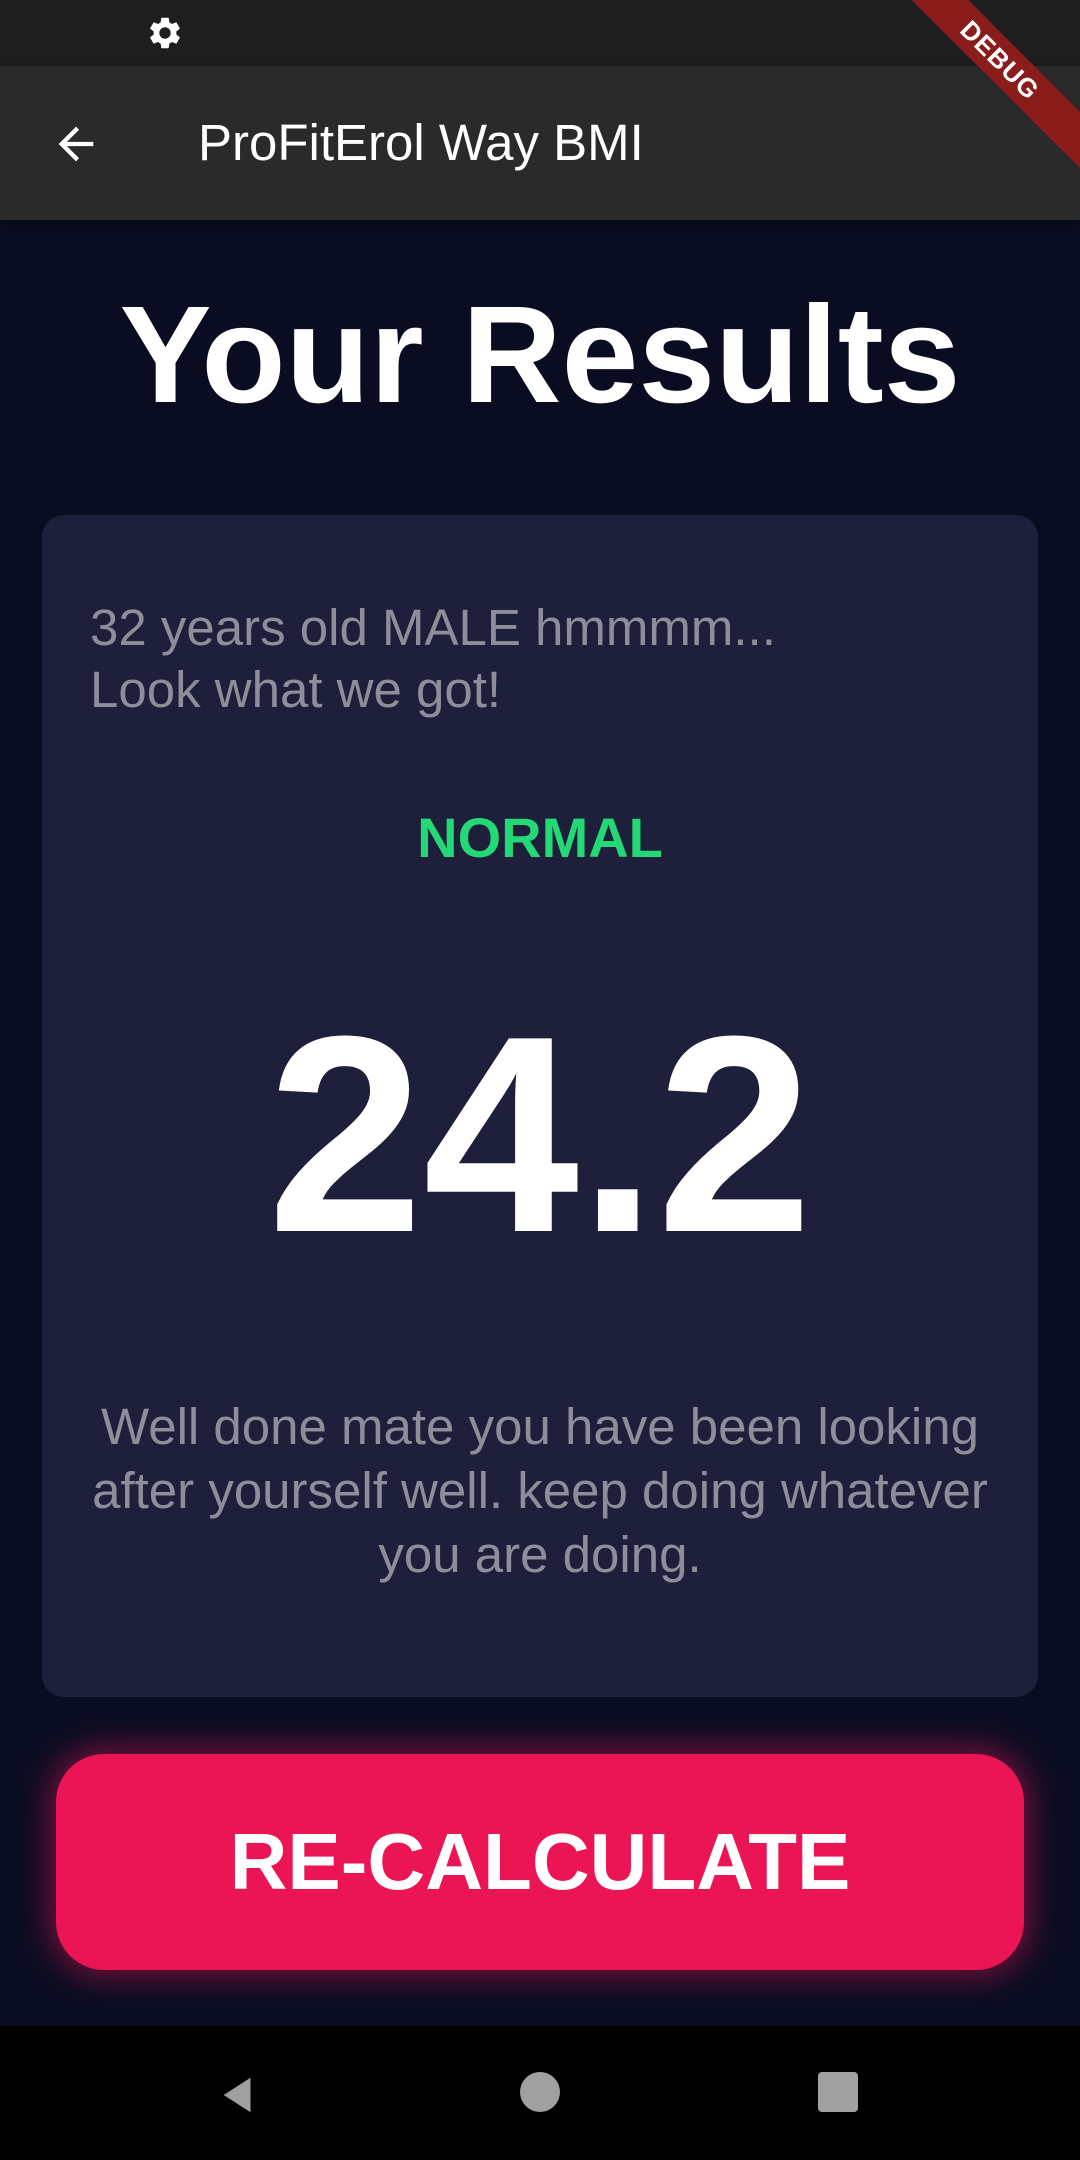  I want to click on arrow-back-icon, so click(76, 144).